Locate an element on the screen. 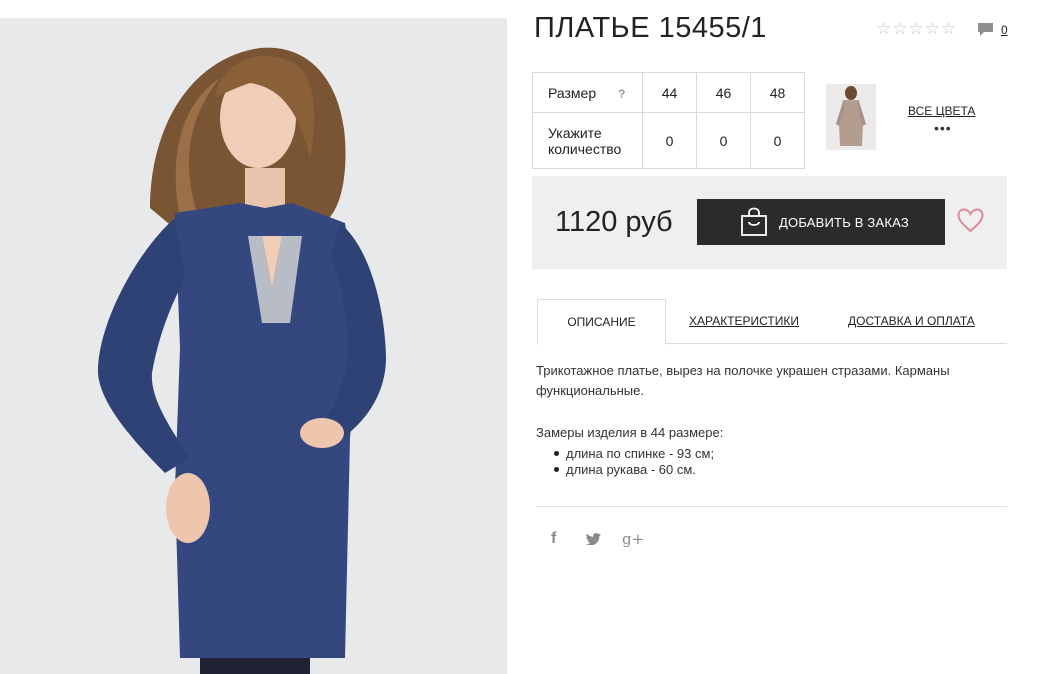 The height and width of the screenshot is (674, 1062). tab-characteristics: ХАРАКТЕРИСТИКИ is located at coordinates (744, 321).